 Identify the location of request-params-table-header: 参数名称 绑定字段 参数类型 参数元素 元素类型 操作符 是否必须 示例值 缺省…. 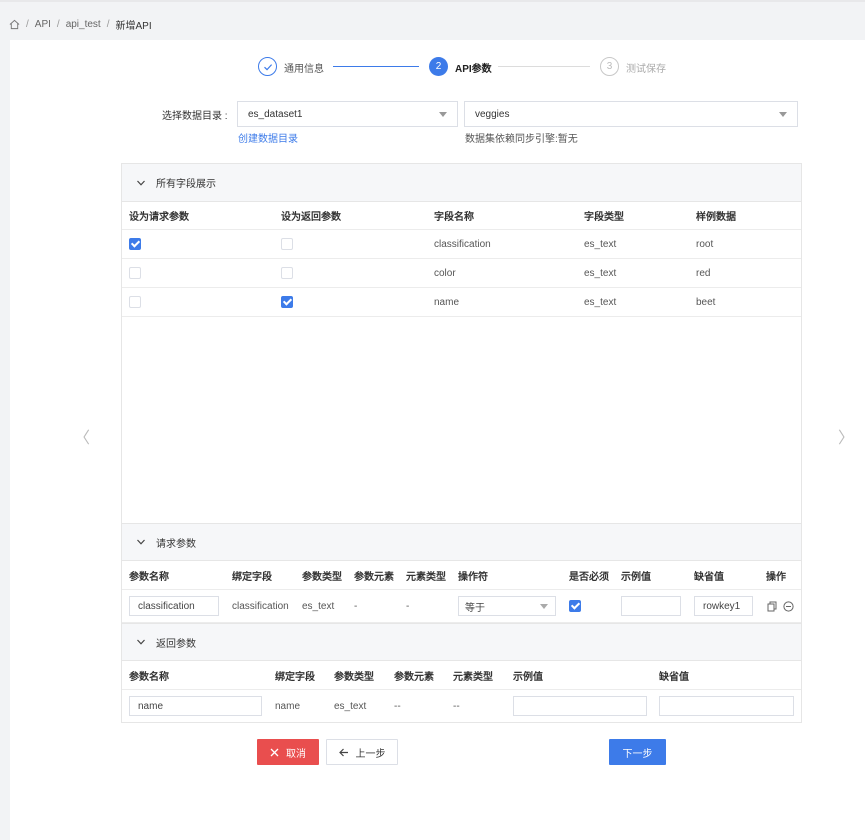
(461, 576).